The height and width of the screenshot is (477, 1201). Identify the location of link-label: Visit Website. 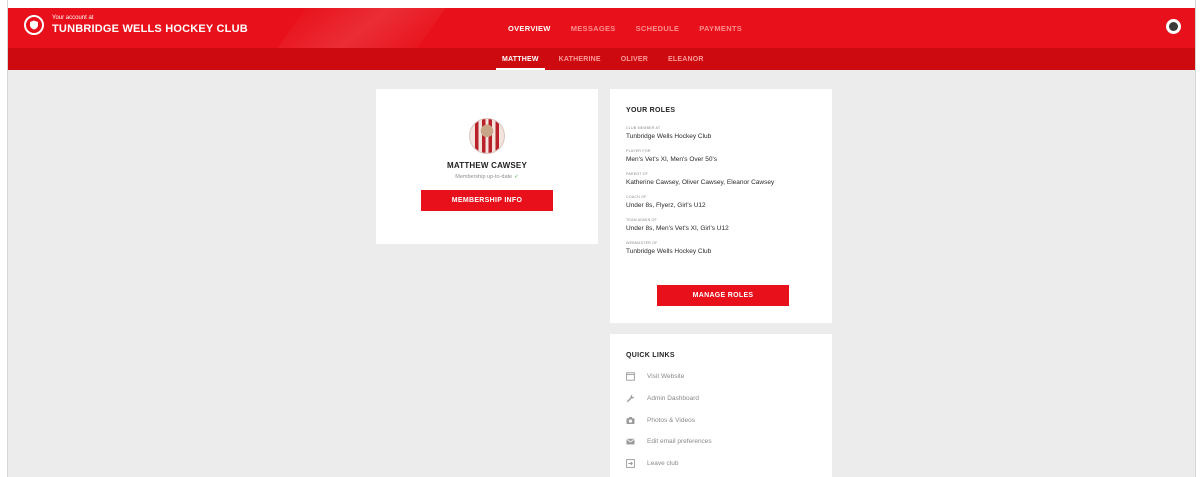
(666, 376).